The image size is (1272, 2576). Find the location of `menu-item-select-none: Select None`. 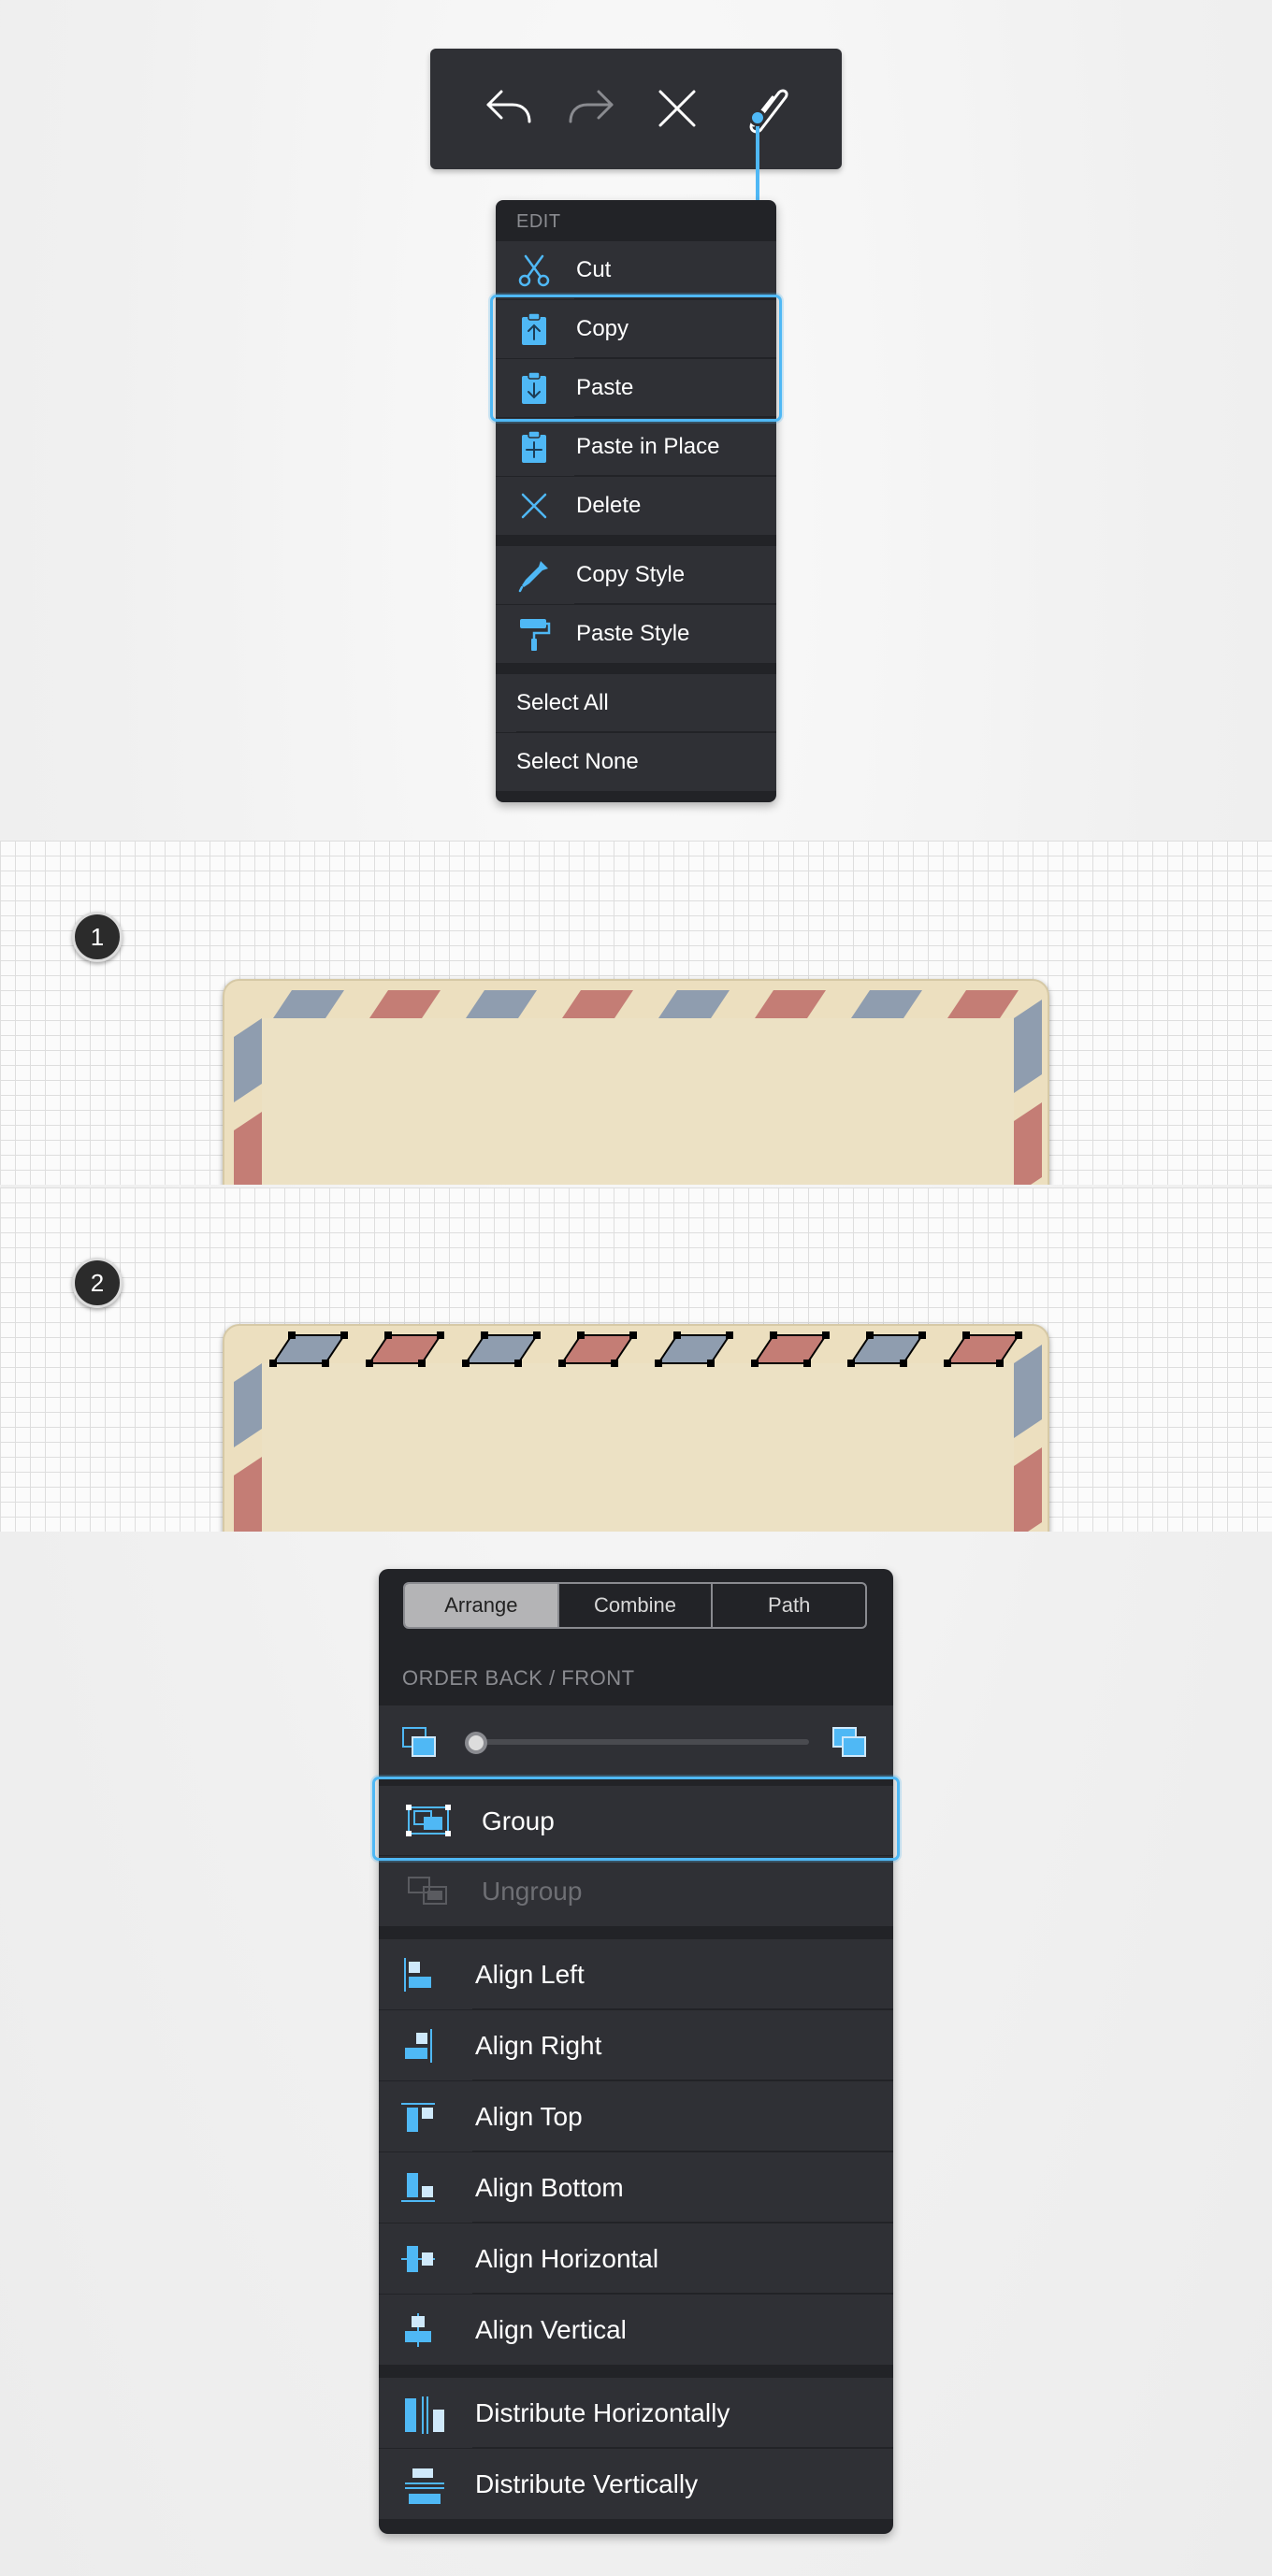

menu-item-select-none: Select None is located at coordinates (636, 762).